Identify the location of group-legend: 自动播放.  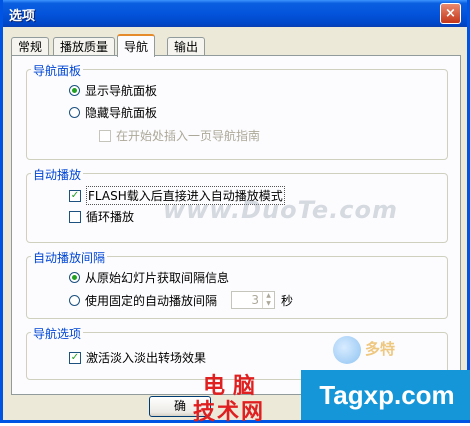
(57, 174).